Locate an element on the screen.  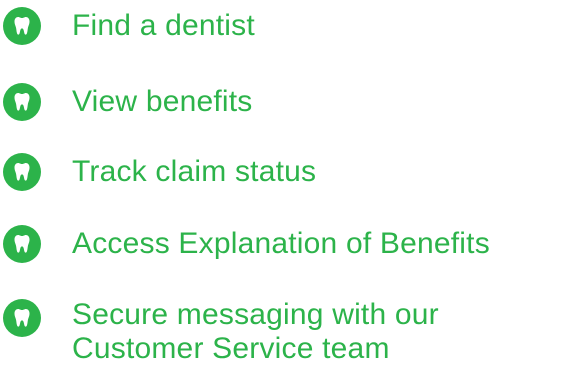
link-label-line: Secure messaging with our is located at coordinates (255, 314).